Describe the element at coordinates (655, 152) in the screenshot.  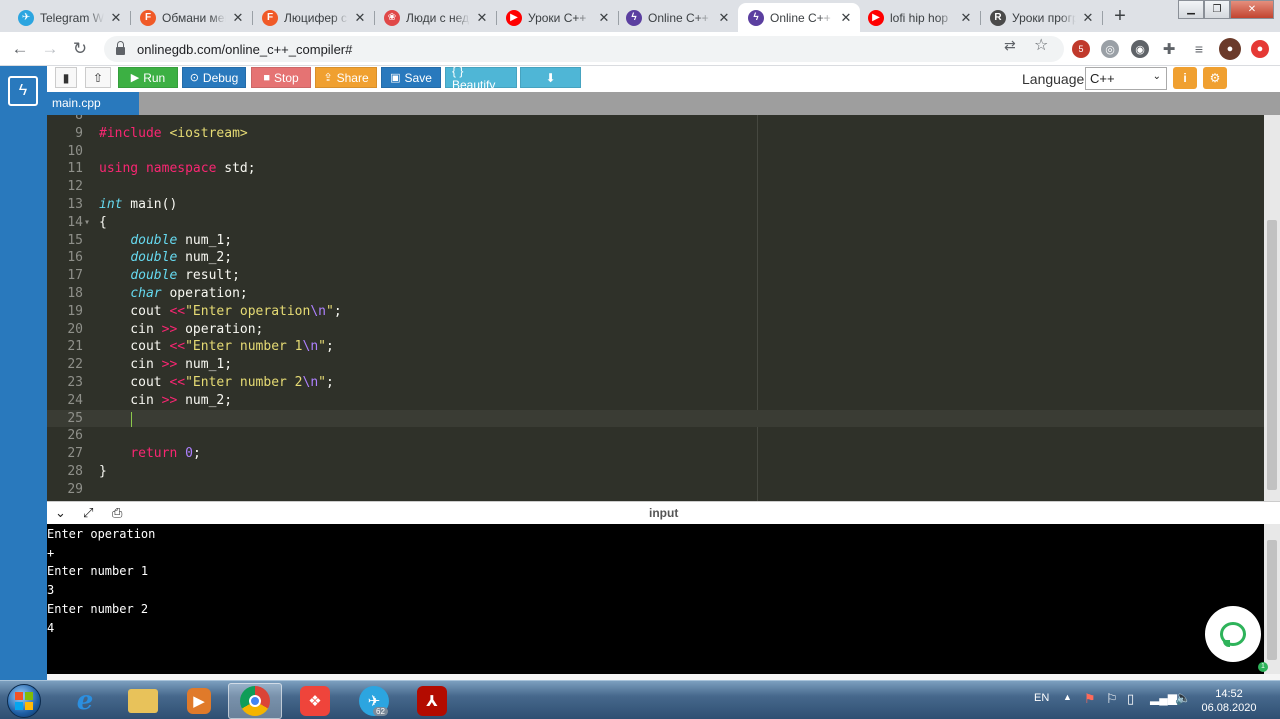
I see `code-line: 10` at that location.